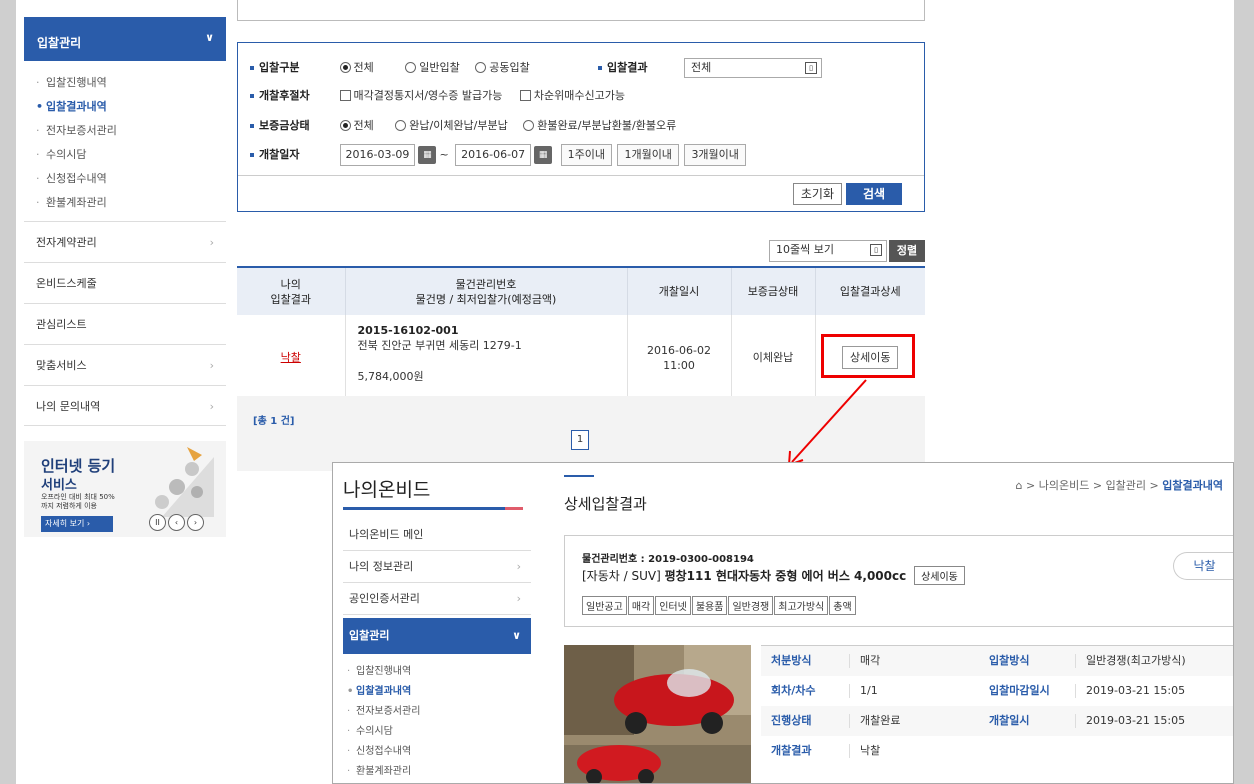 The height and width of the screenshot is (784, 1254). What do you see at coordinates (605, 504) in the screenshot?
I see `page-title: 상세입찰결과` at bounding box center [605, 504].